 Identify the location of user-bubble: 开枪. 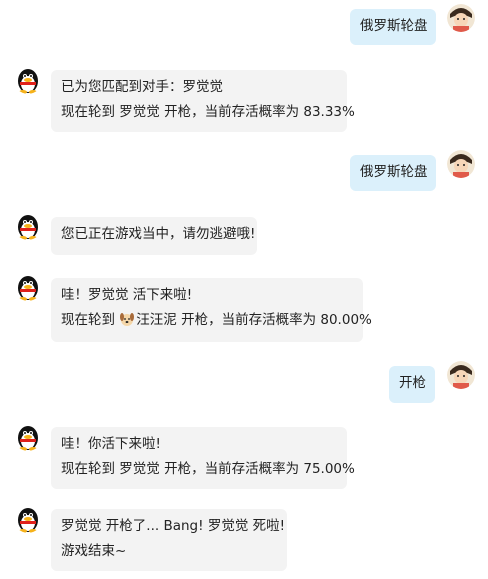
(412, 384).